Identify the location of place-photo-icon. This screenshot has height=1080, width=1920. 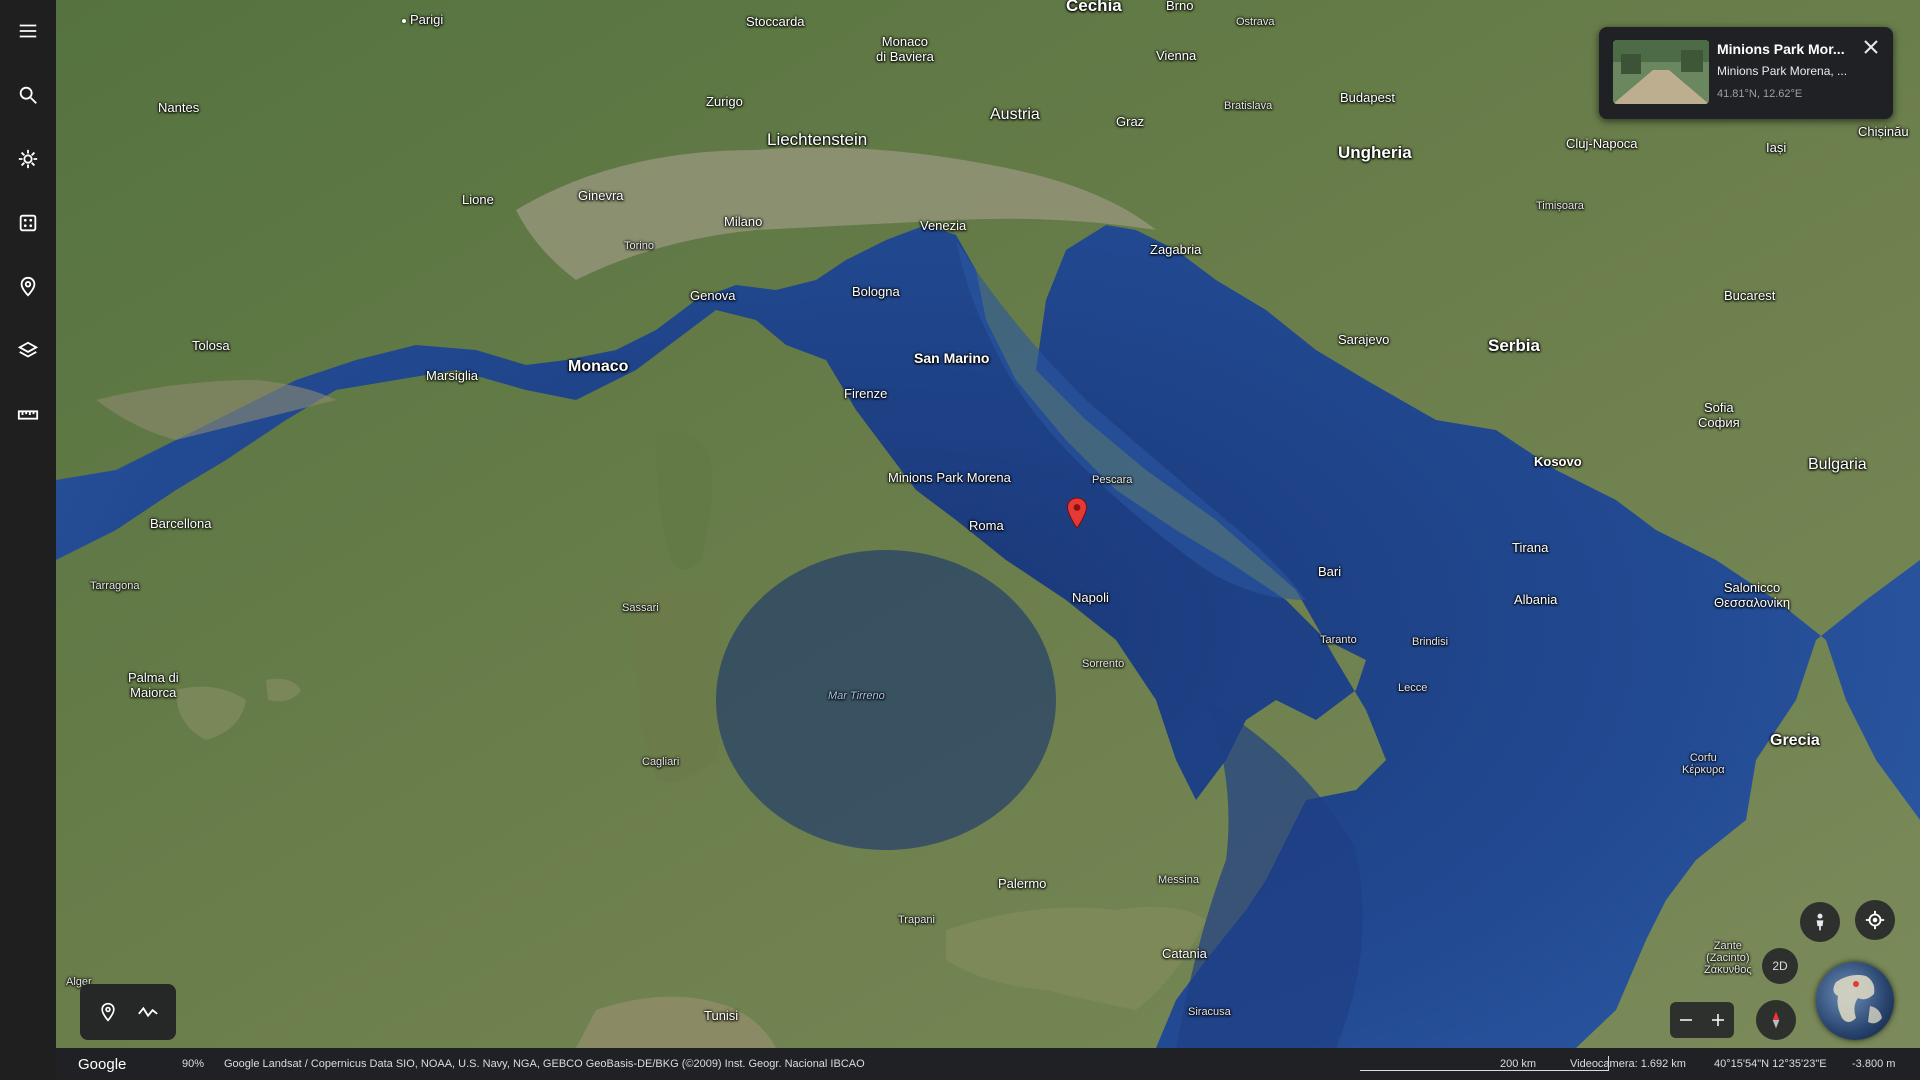
(1661, 72).